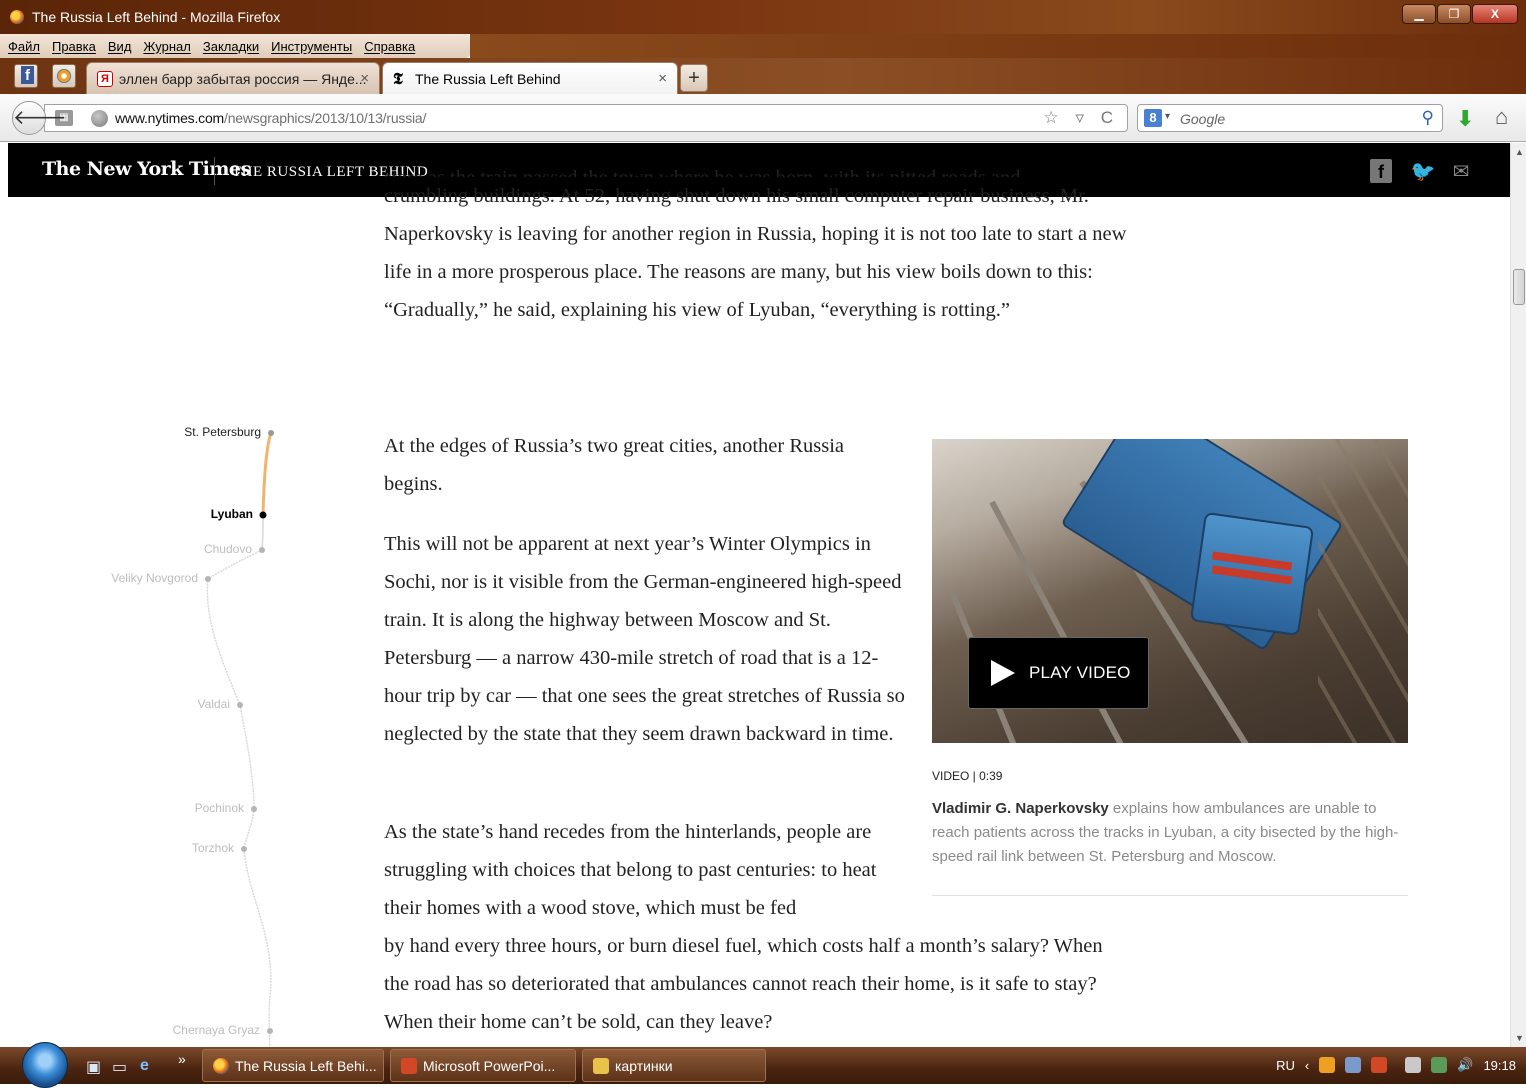 The width and height of the screenshot is (1526, 1088). What do you see at coordinates (1285, 1065) in the screenshot?
I see `language-indicator: RU` at bounding box center [1285, 1065].